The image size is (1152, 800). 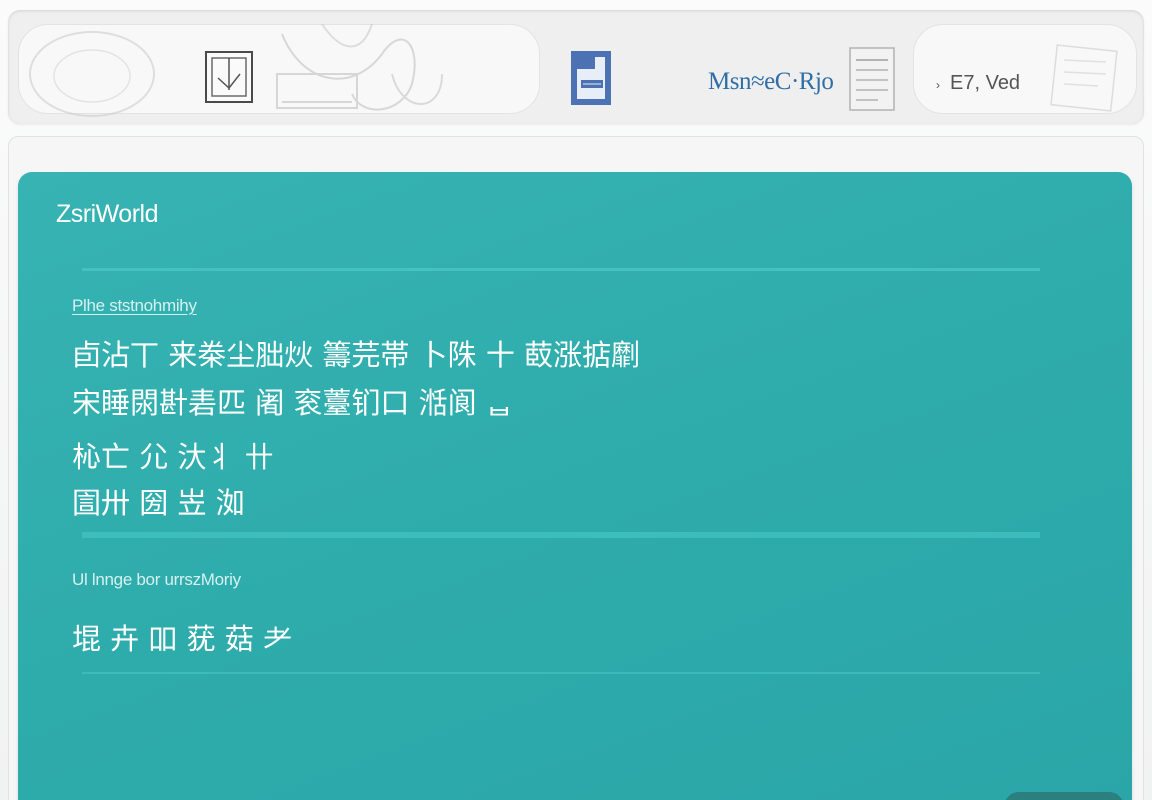 I want to click on sketch-illustration-icon, so click(x=236, y=70).